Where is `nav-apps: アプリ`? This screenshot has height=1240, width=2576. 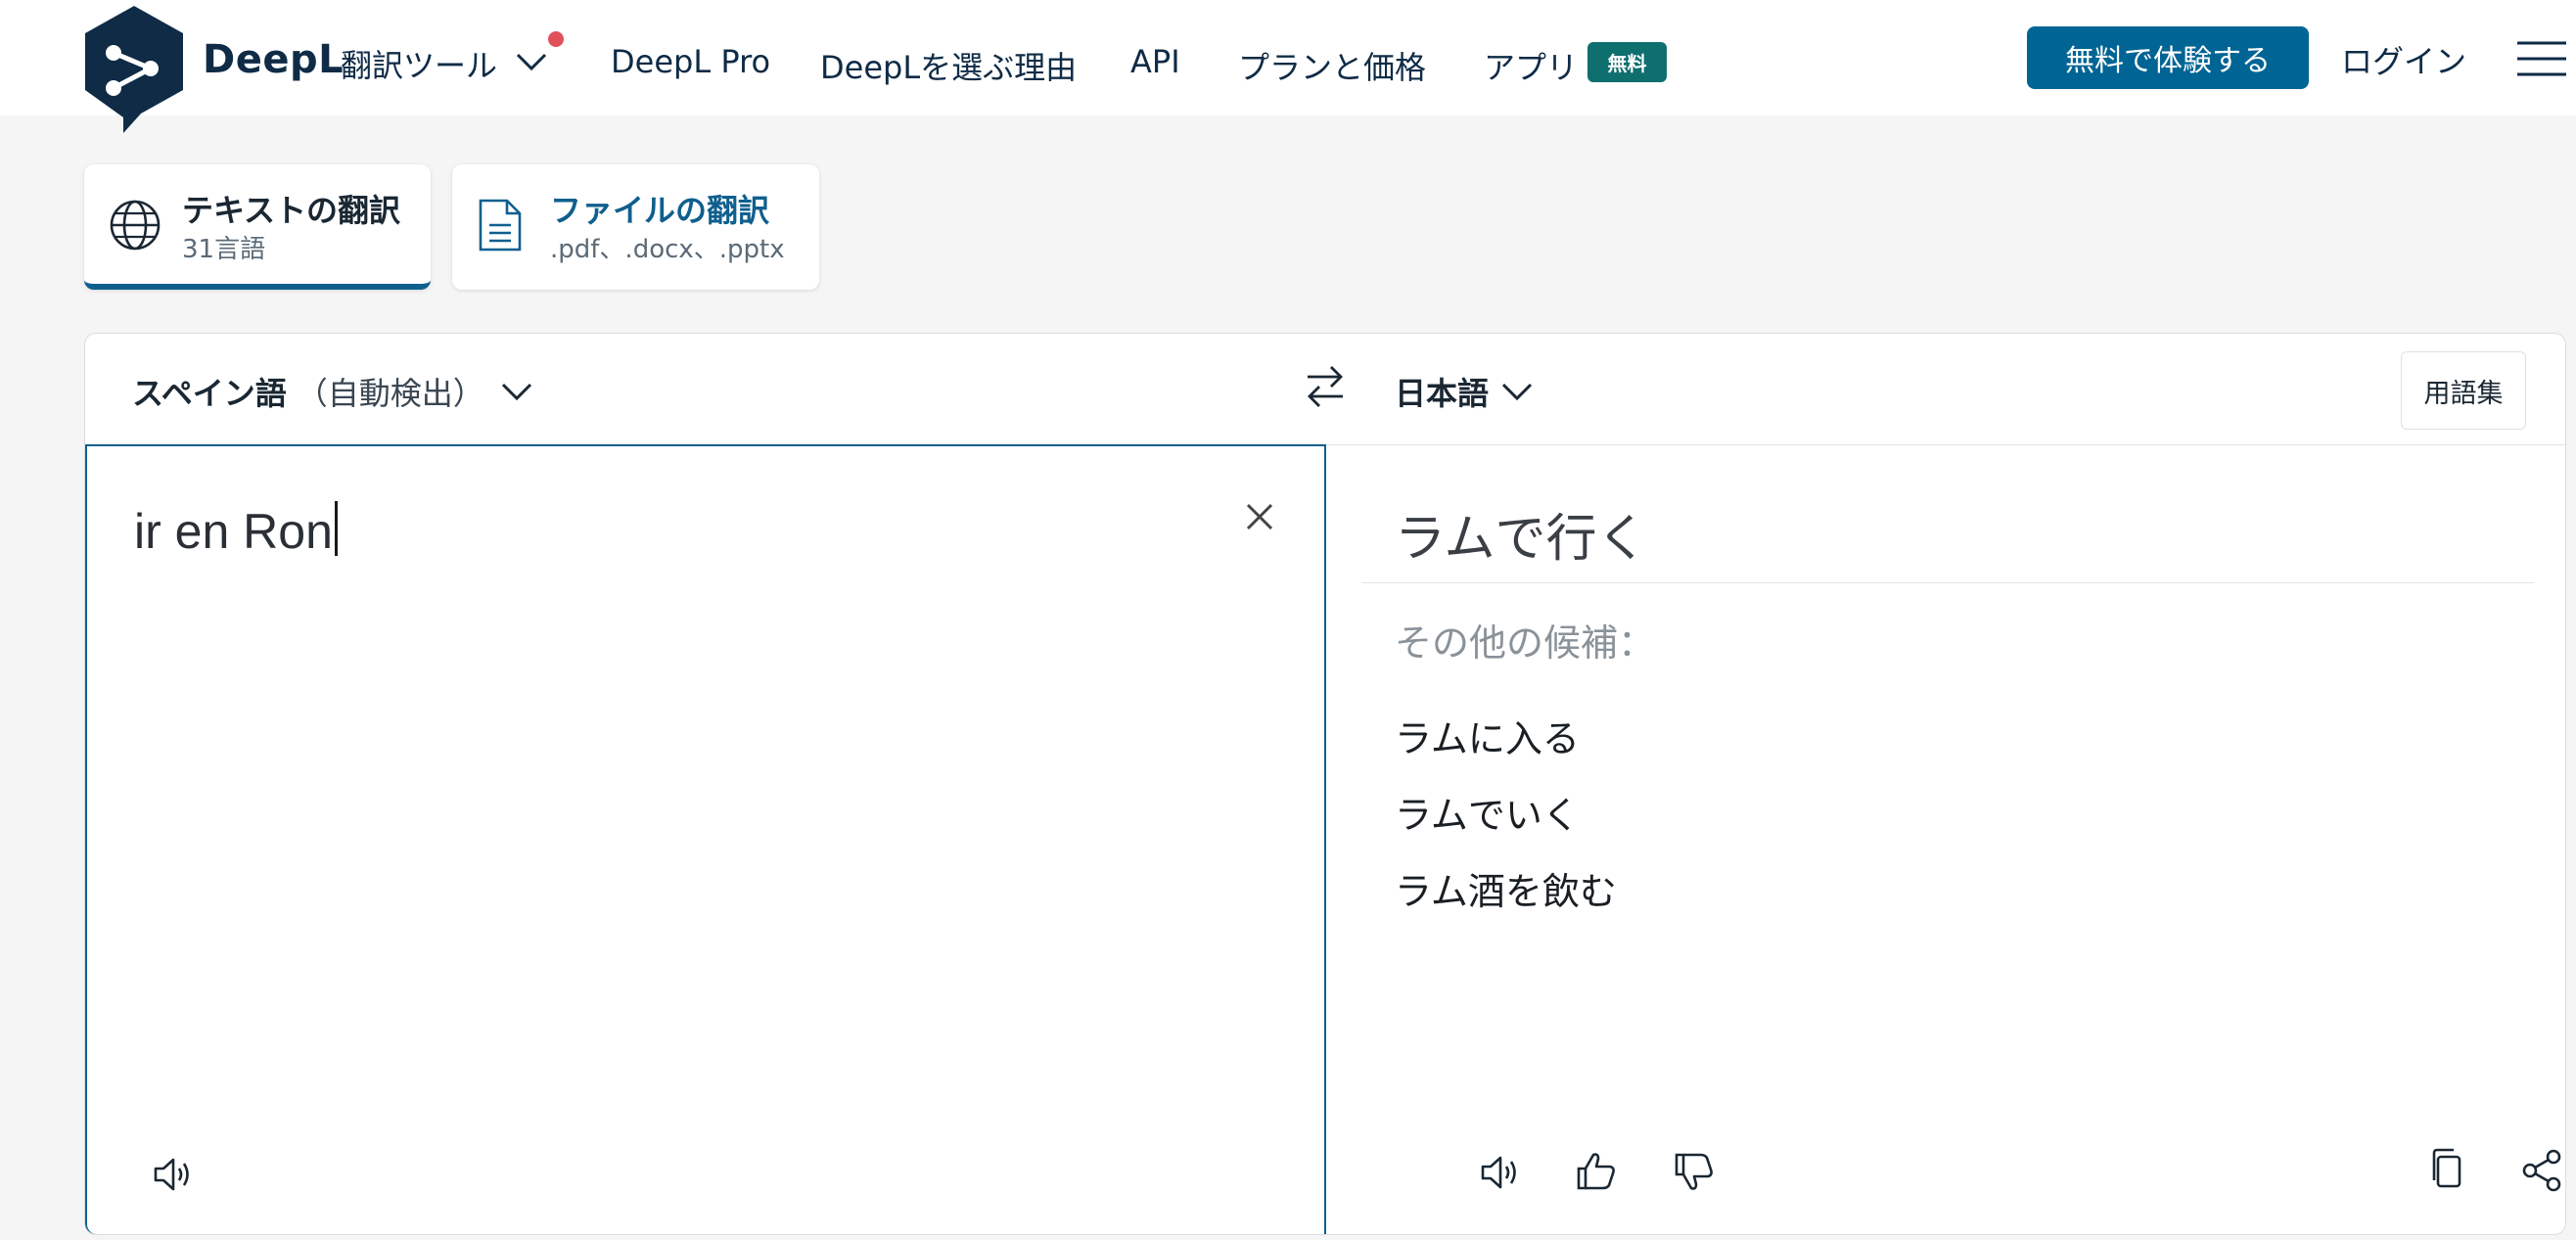
nav-apps: アプリ is located at coordinates (1531, 65).